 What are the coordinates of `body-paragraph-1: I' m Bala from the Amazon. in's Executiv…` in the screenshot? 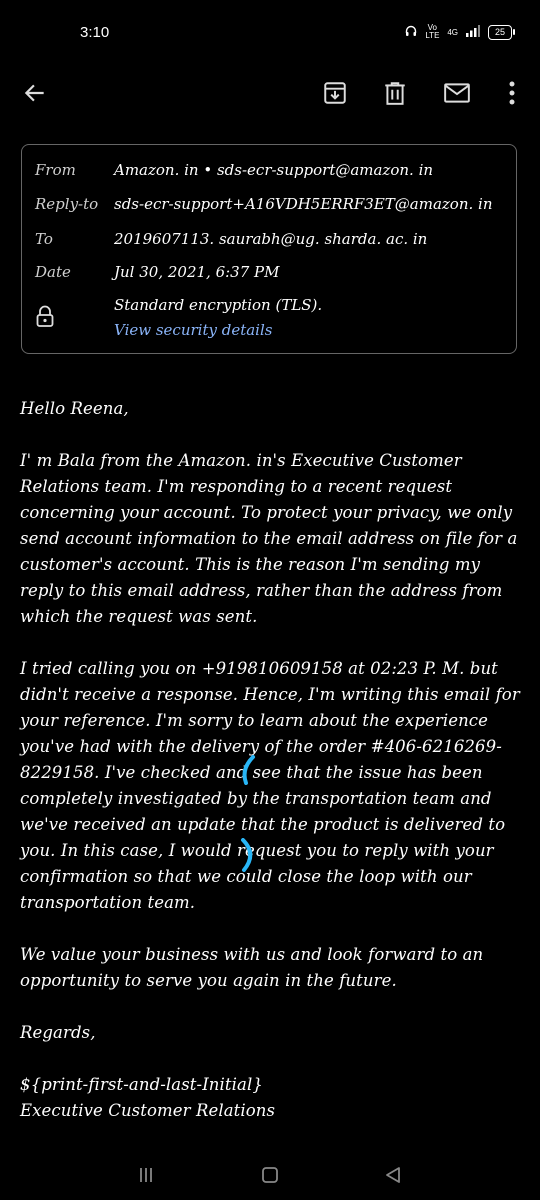 It's located at (269, 538).